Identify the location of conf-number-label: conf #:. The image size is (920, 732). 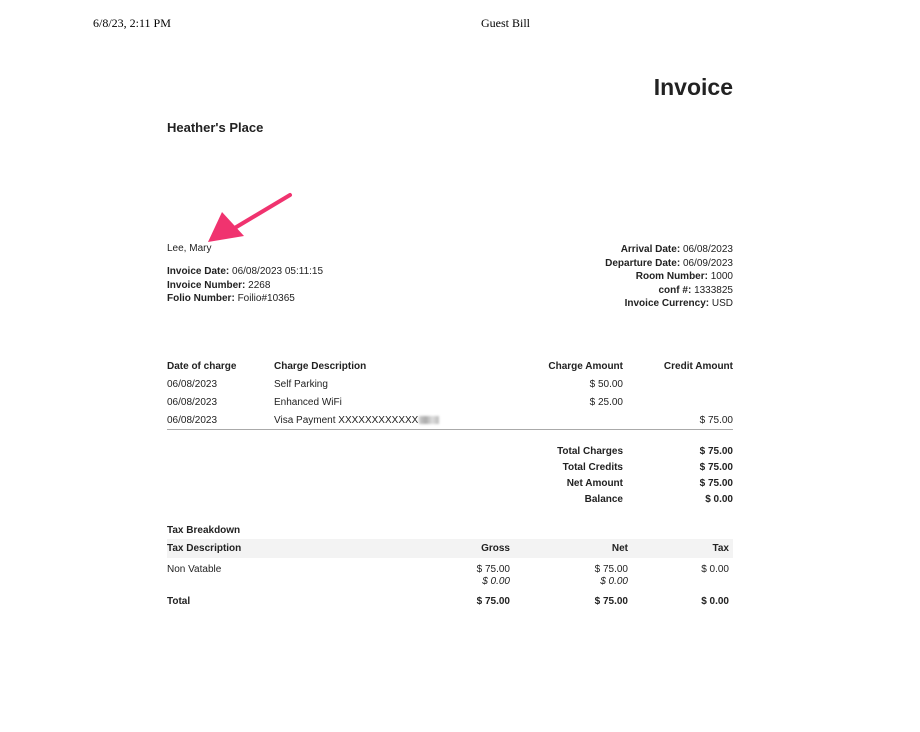
(675, 290).